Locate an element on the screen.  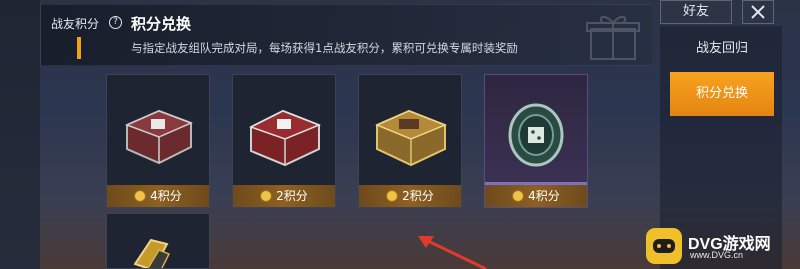
gold-crate-icon is located at coordinates (411, 138).